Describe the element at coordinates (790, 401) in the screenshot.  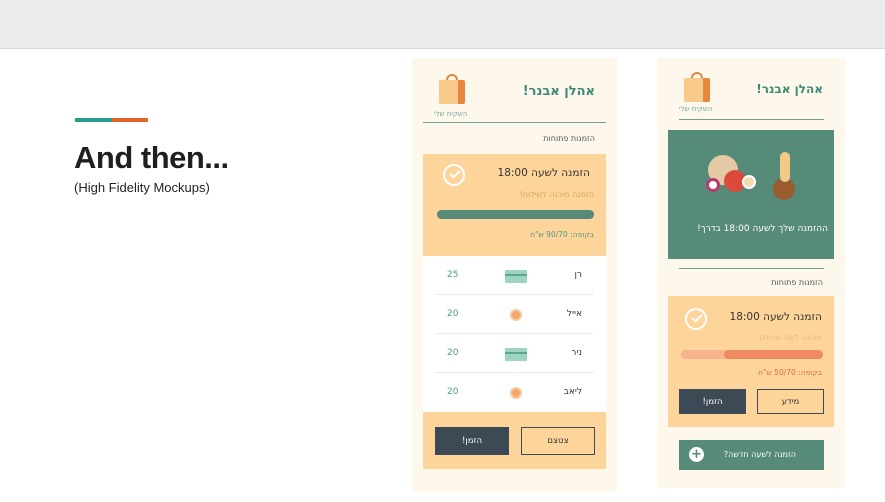
I see `info-button: מידע` at that location.